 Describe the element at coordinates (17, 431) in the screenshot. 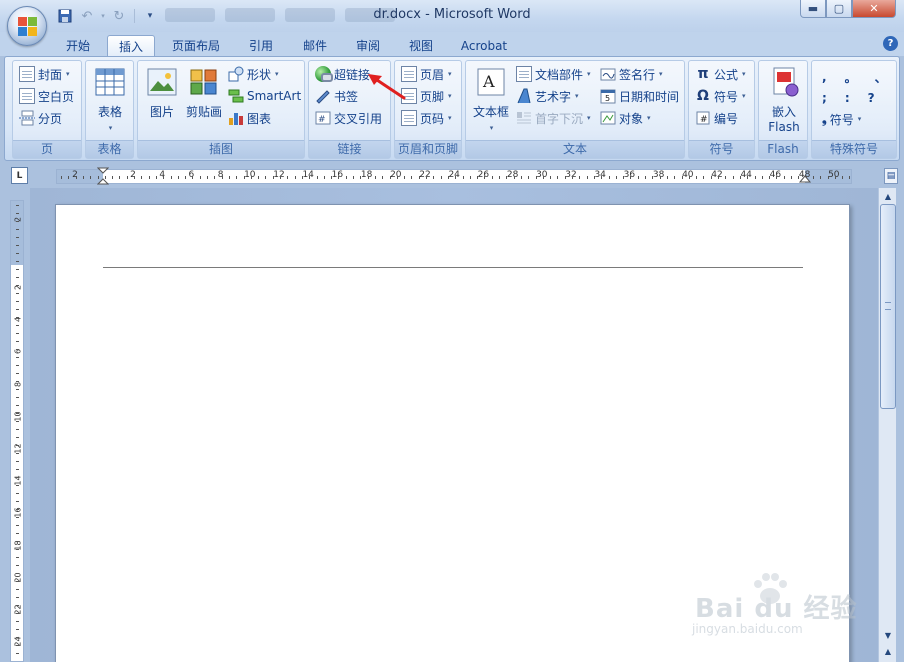

I see `vertical-ruler: 2 2 4 6 8 10 12 14 16 18 20 22 24` at that location.